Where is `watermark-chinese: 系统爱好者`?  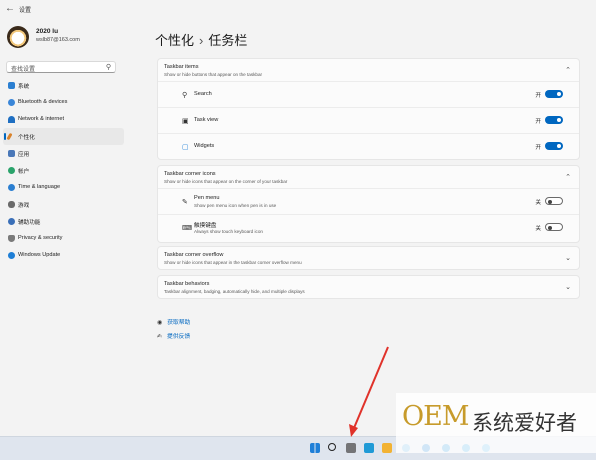 watermark-chinese: 系统爱好者 is located at coordinates (524, 423).